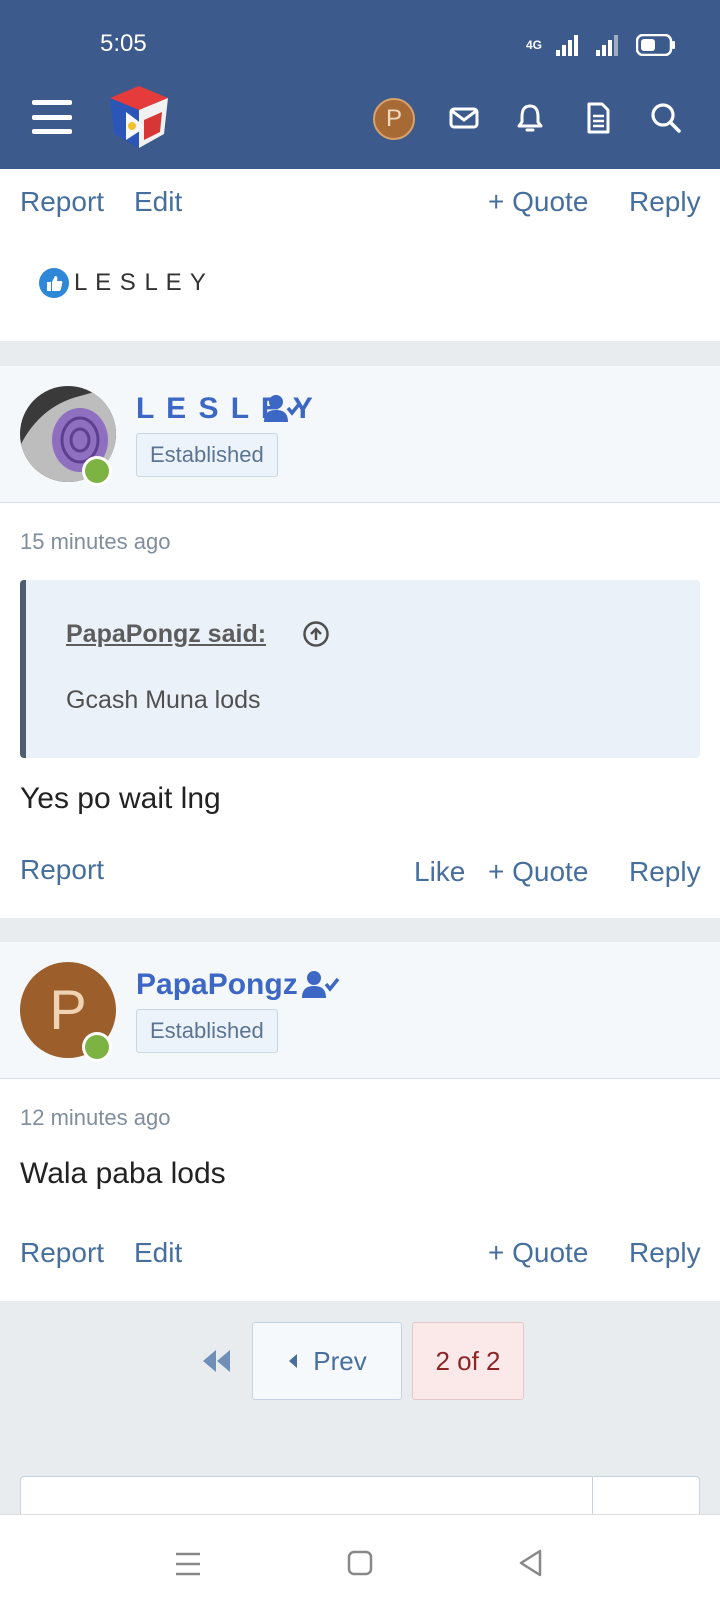  What do you see at coordinates (394, 119) in the screenshot?
I see `user-avatar: P` at bounding box center [394, 119].